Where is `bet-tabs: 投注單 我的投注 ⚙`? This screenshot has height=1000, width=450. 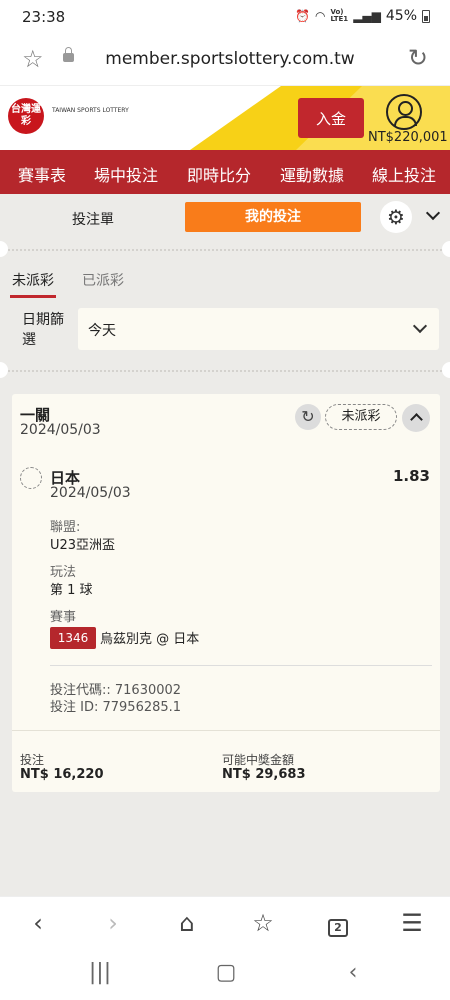 bet-tabs: 投注單 我的投注 ⚙ is located at coordinates (225, 217).